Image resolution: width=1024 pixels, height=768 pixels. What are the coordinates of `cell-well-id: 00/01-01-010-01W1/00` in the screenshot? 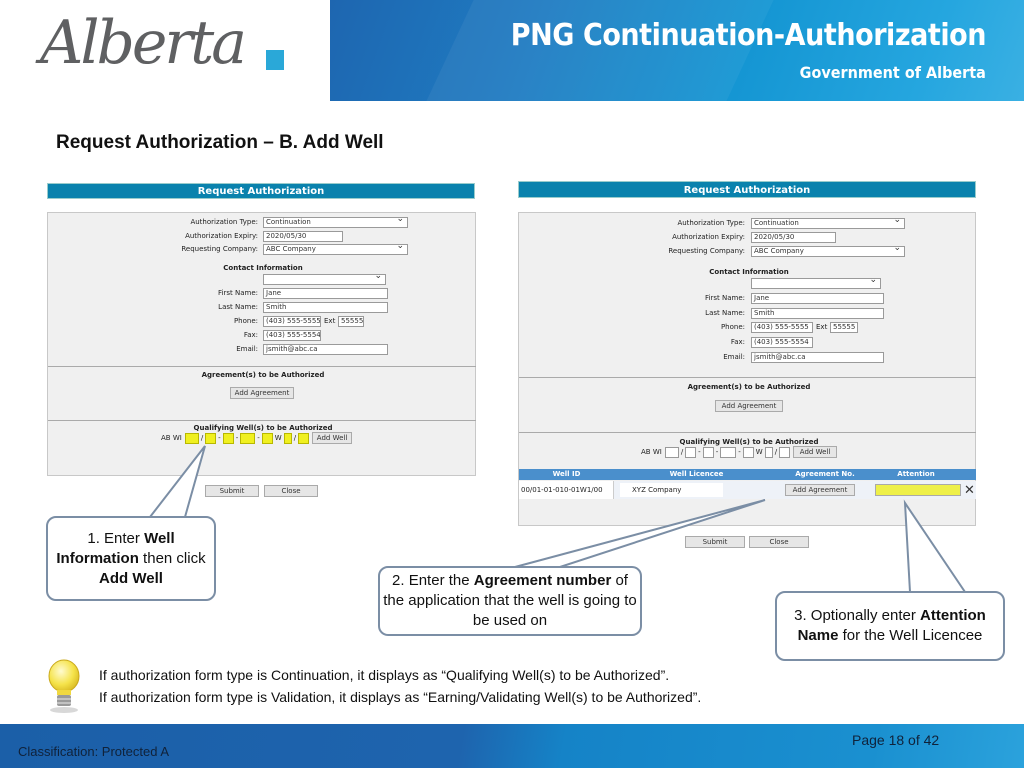 It's located at (566, 490).